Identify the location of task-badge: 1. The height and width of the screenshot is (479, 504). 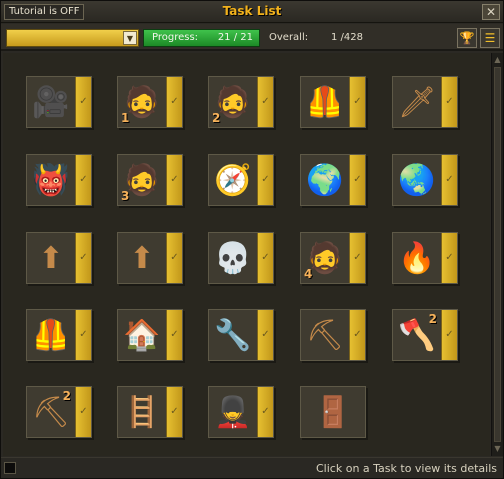
(125, 118).